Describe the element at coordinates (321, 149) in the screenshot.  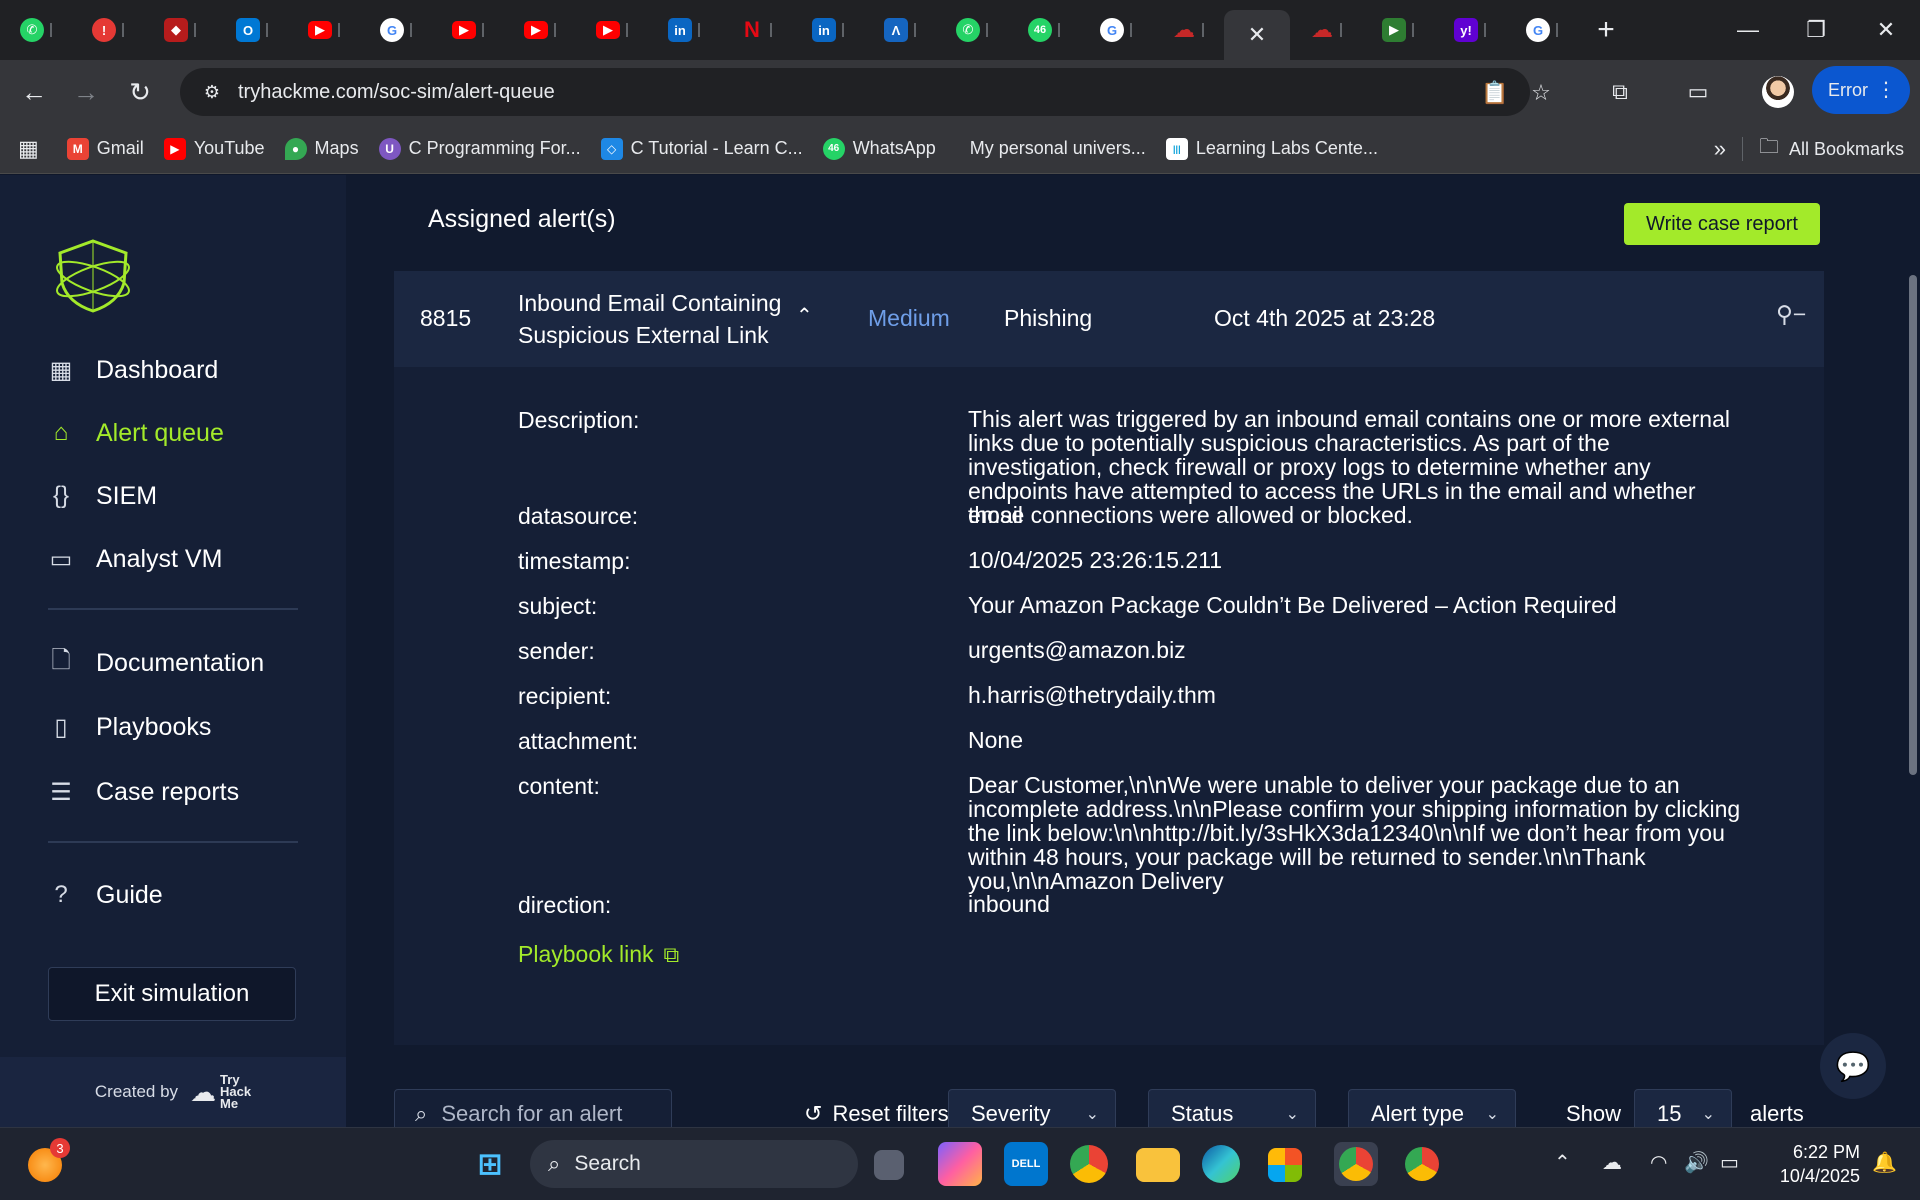
I see `bookmark-item: ● Maps` at that location.